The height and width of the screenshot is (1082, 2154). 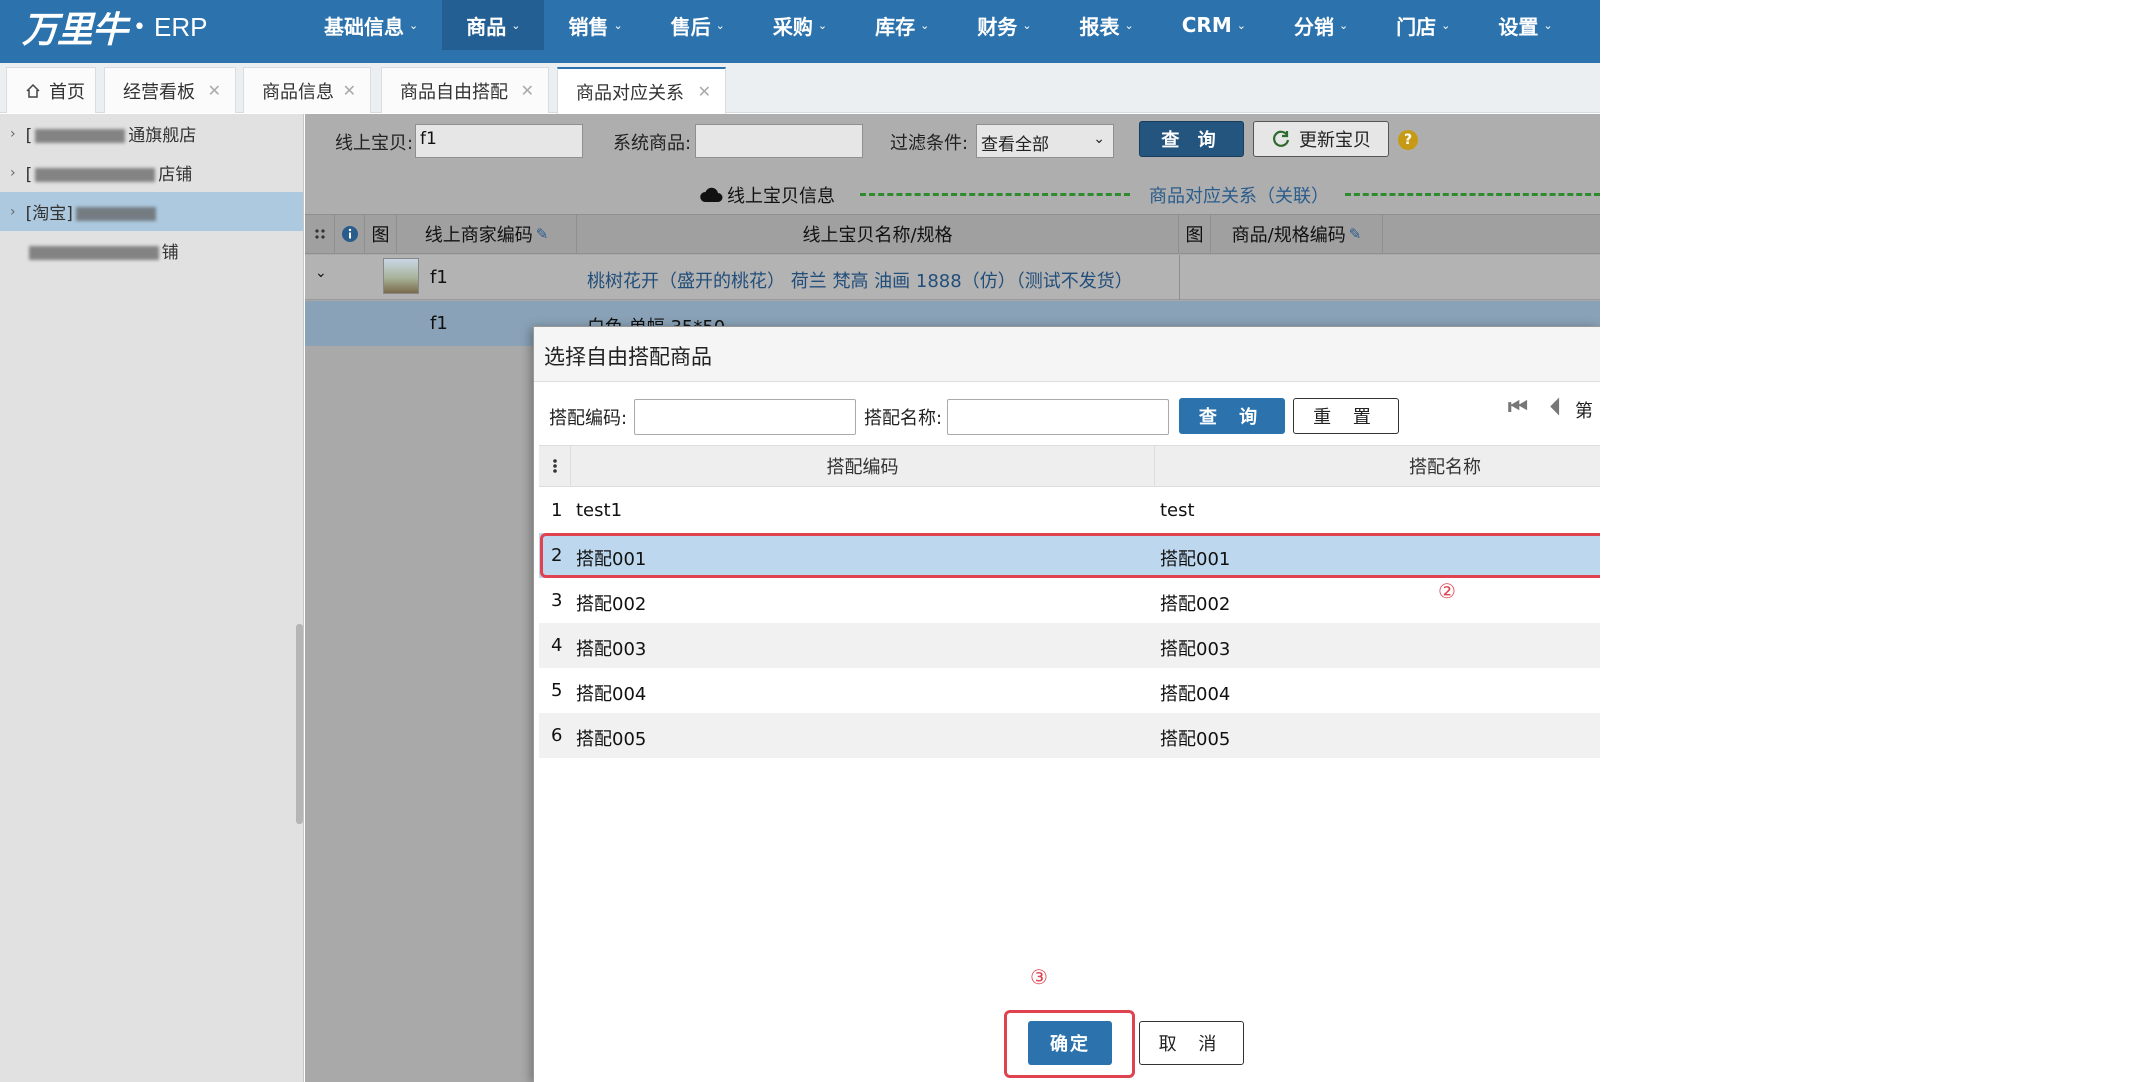 I want to click on confirm-button: 确定, so click(x=1070, y=1043).